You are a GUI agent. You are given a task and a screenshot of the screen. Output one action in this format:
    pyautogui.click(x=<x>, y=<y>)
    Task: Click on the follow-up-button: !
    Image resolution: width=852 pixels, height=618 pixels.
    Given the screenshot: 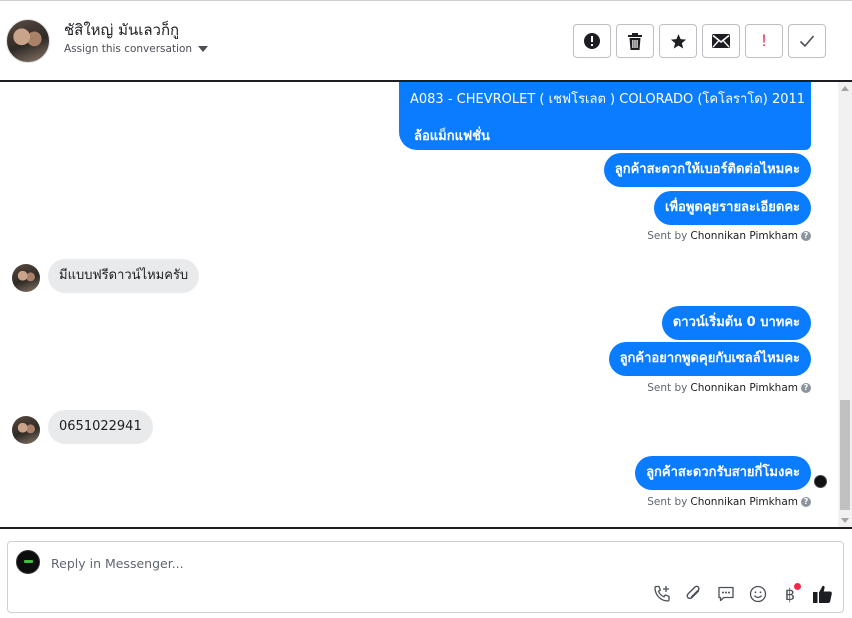 What is the action you would take?
    pyautogui.click(x=764, y=41)
    